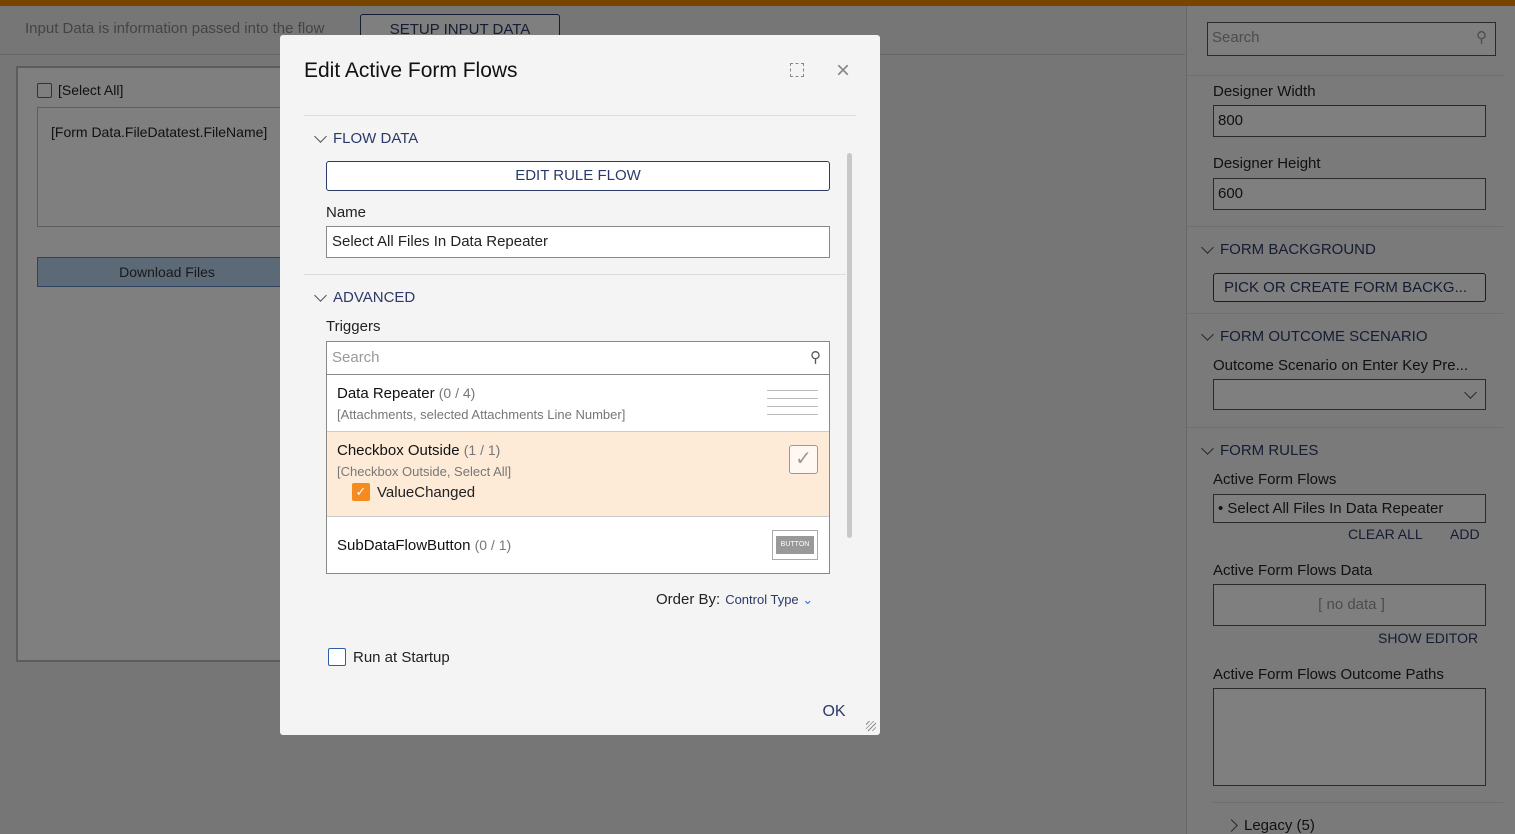 The height and width of the screenshot is (834, 1515). Describe the element at coordinates (578, 358) in the screenshot. I see `triggers-search-input: Search ⚲` at that location.